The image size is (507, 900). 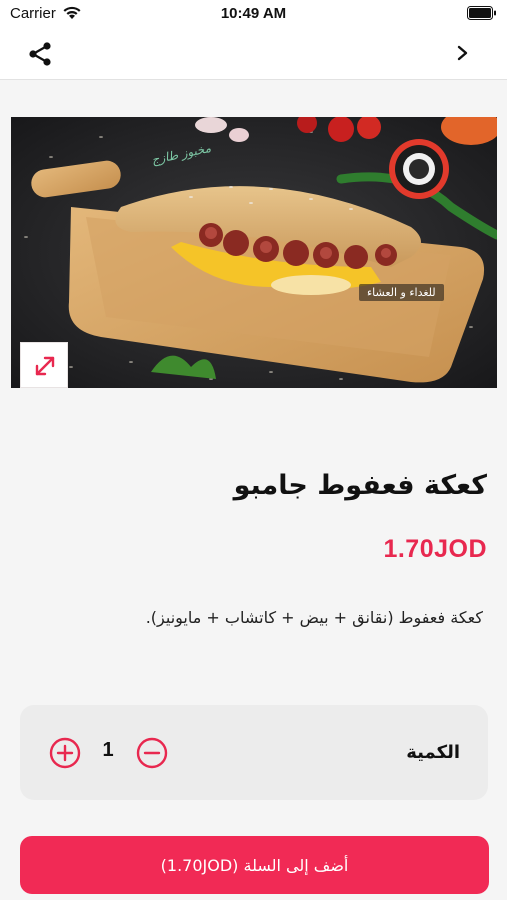 I want to click on expand-diagonal-icon, so click(x=45, y=366).